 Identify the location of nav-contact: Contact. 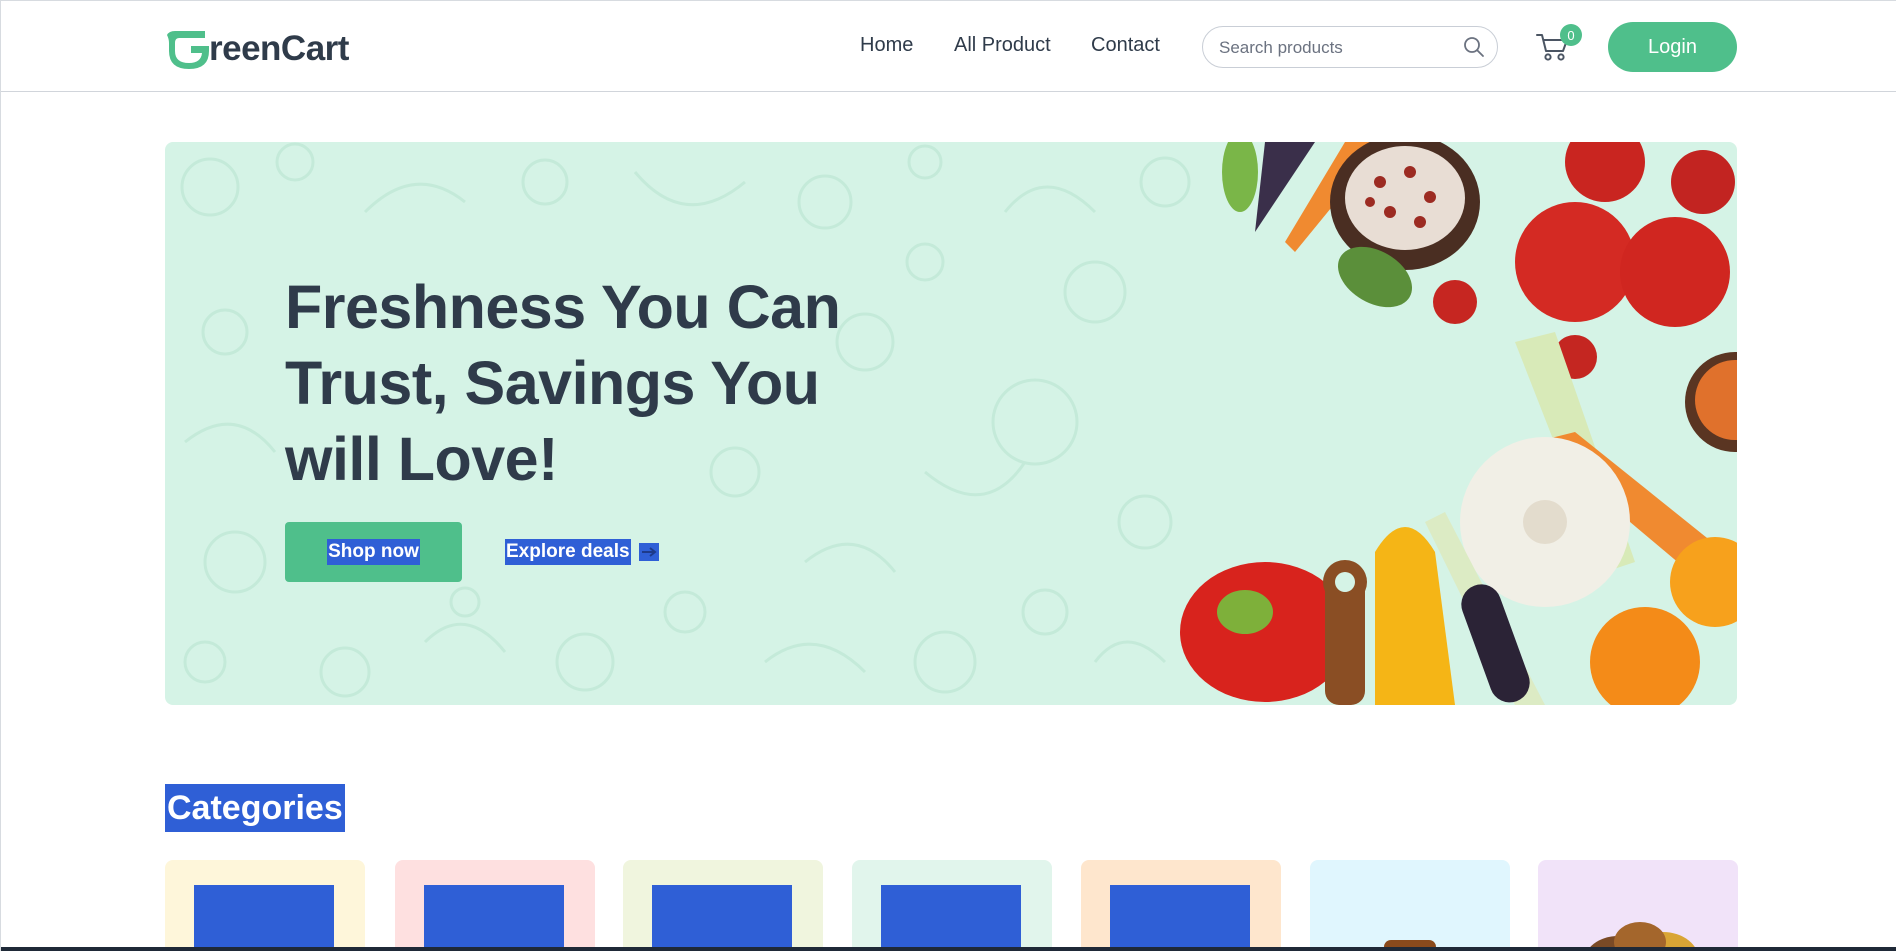
(1125, 45).